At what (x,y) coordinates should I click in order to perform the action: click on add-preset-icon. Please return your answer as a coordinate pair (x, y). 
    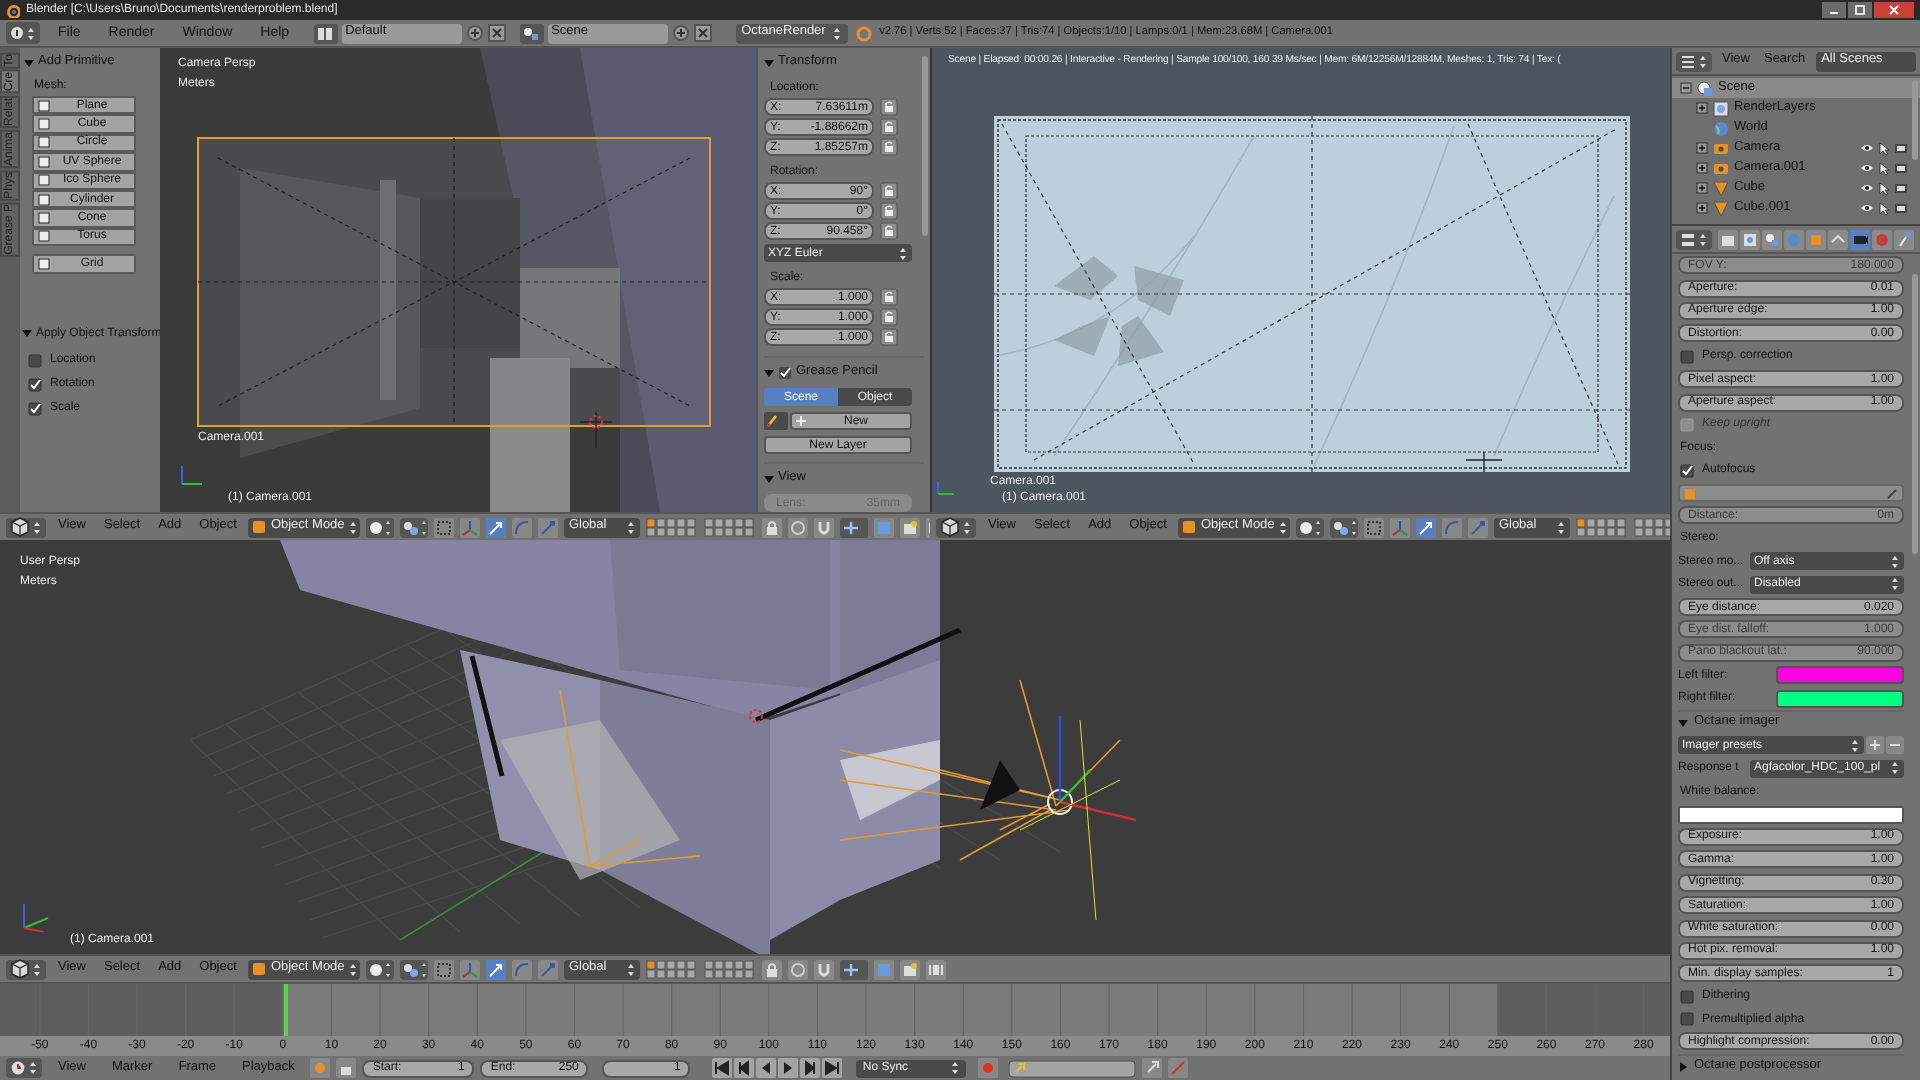
    Looking at the image, I should click on (1875, 745).